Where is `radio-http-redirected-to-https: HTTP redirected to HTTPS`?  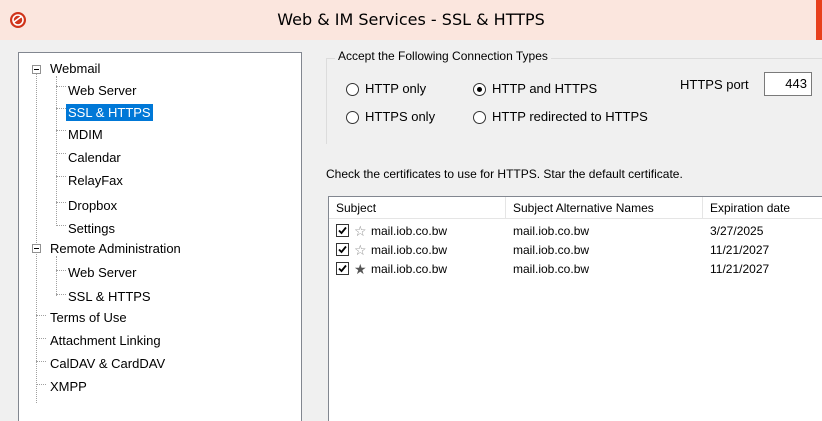 radio-http-redirected-to-https: HTTP redirected to HTTPS is located at coordinates (560, 117).